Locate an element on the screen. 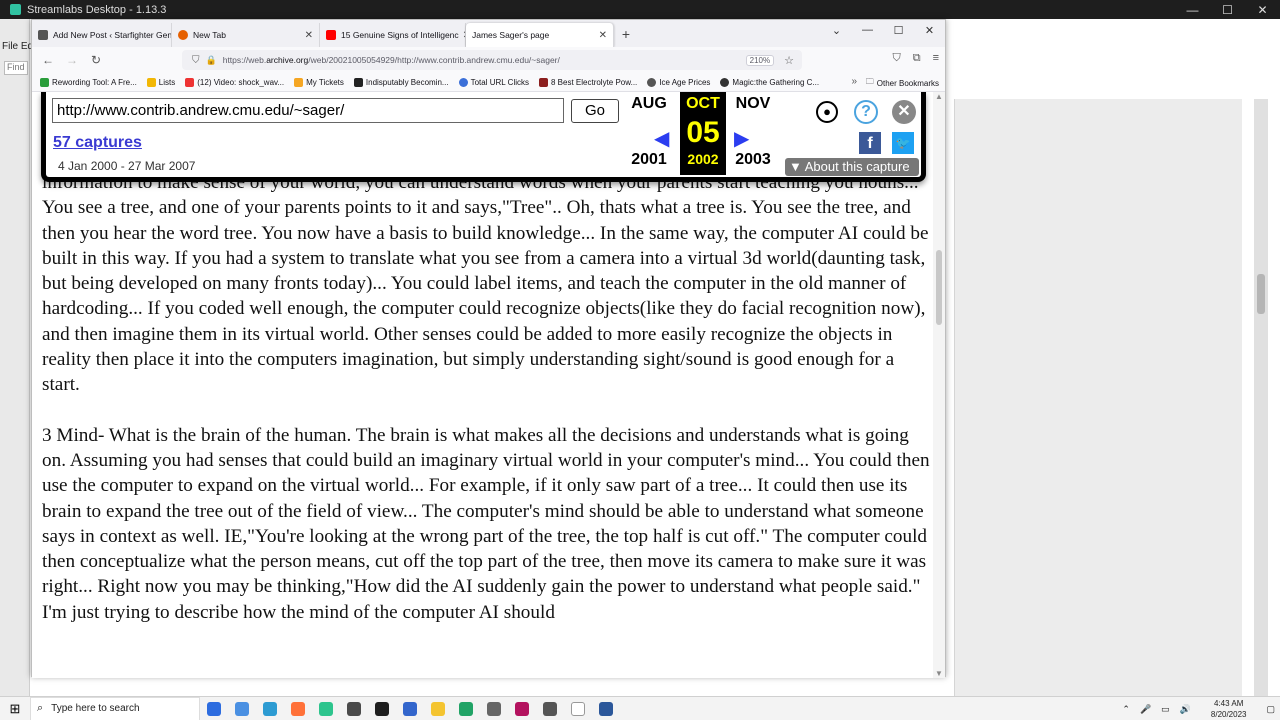 The height and width of the screenshot is (720, 1280). captures-link: 57 captures is located at coordinates (97, 143).